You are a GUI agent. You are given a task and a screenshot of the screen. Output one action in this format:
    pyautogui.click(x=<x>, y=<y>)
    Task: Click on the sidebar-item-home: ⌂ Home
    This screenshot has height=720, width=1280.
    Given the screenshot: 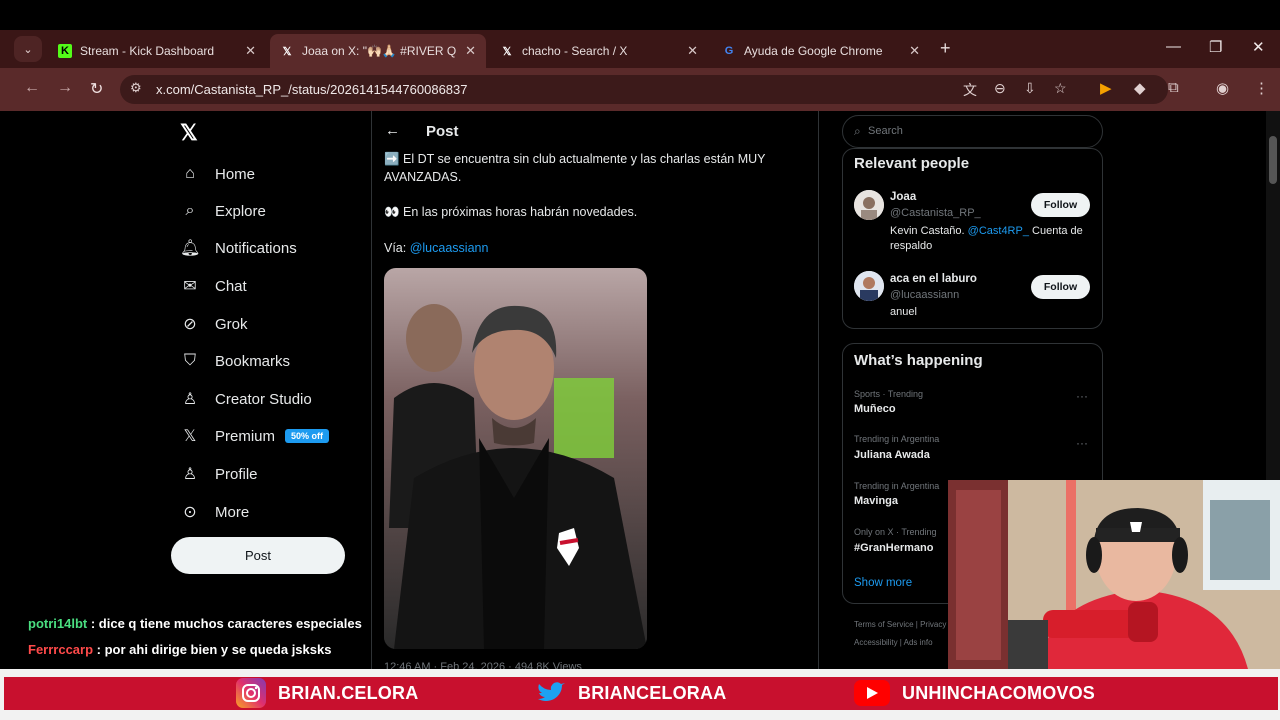 What is the action you would take?
    pyautogui.click(x=217, y=174)
    